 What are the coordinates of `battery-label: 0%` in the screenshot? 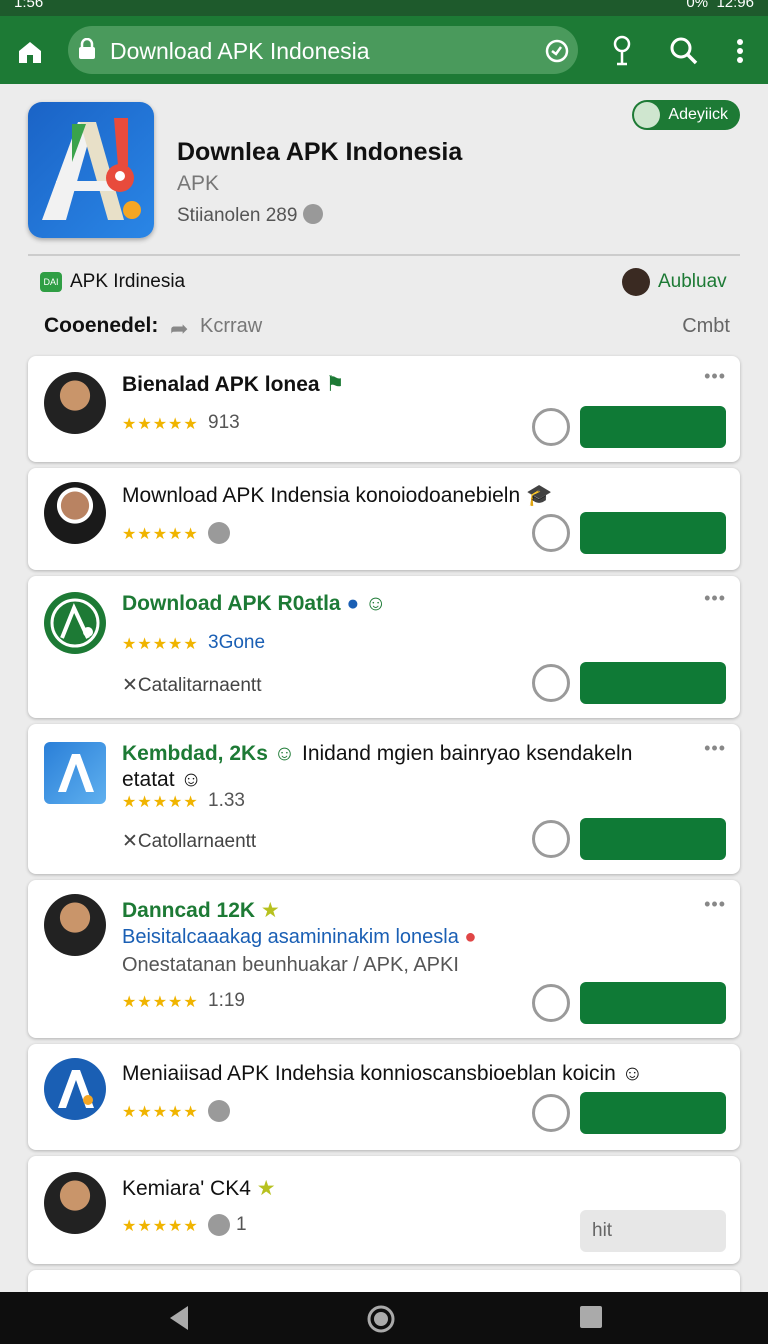 It's located at (697, 5).